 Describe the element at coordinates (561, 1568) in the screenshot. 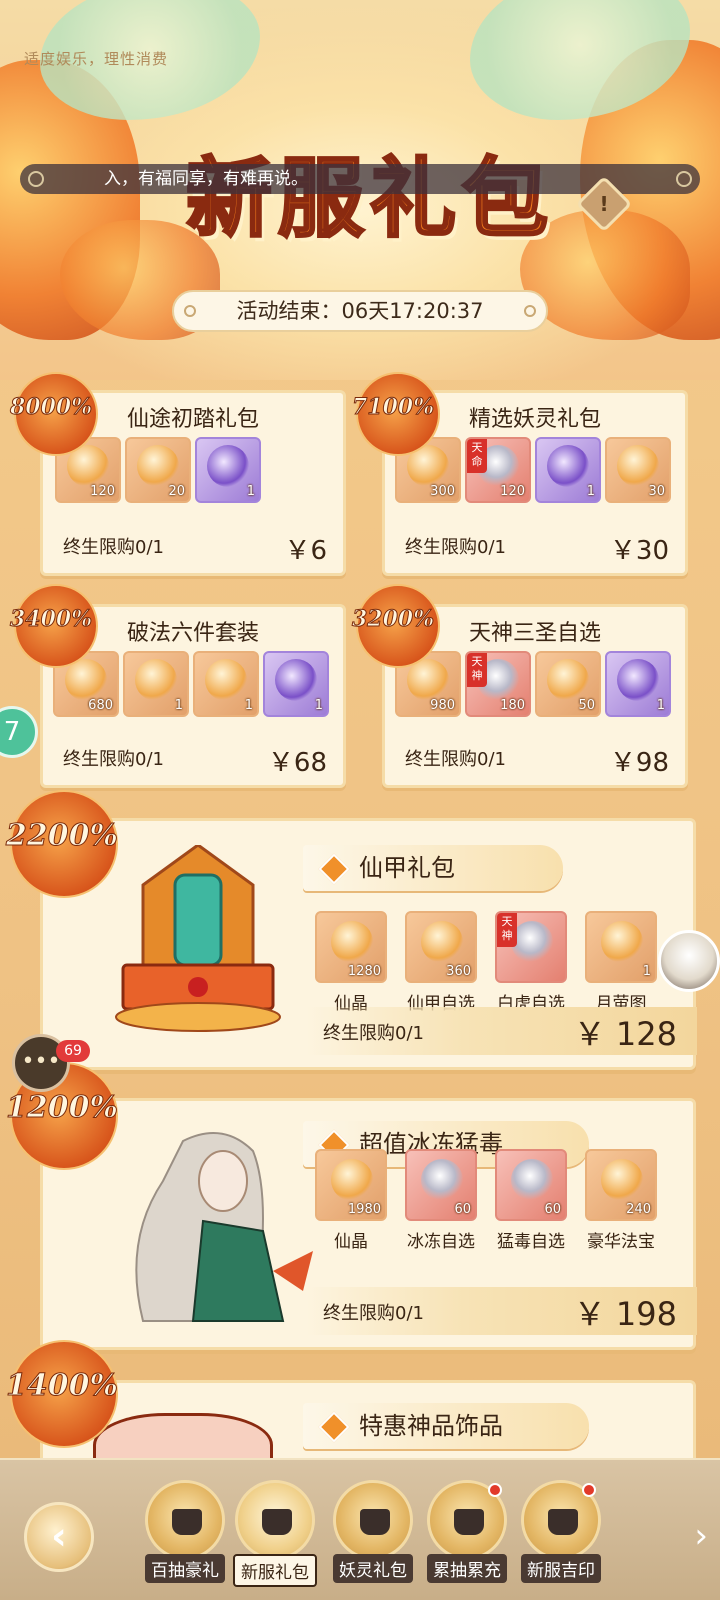

I see `nav-tab-label: 新服吉印` at that location.